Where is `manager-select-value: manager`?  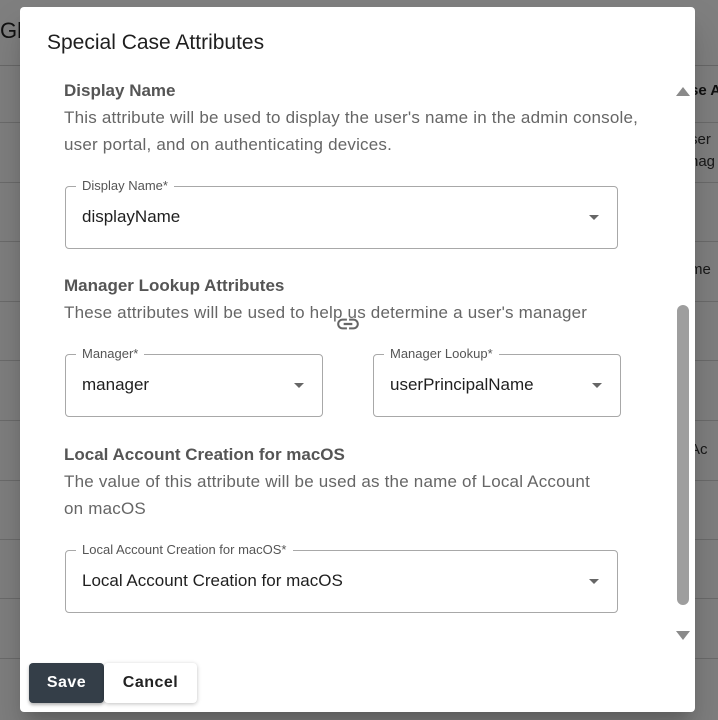 manager-select-value: manager is located at coordinates (116, 384).